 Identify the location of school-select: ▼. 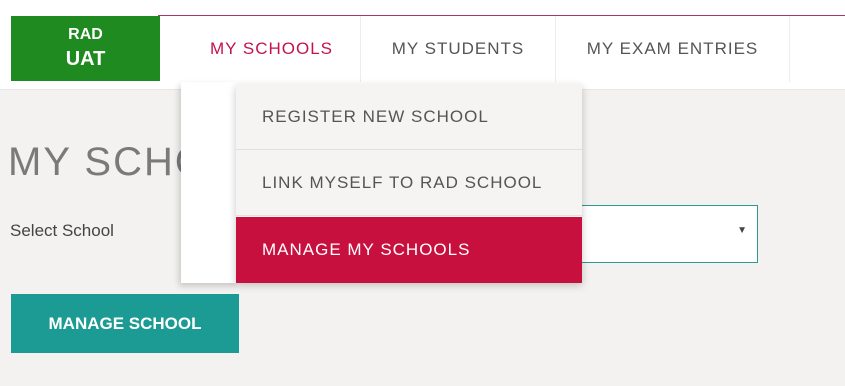
(659, 234).